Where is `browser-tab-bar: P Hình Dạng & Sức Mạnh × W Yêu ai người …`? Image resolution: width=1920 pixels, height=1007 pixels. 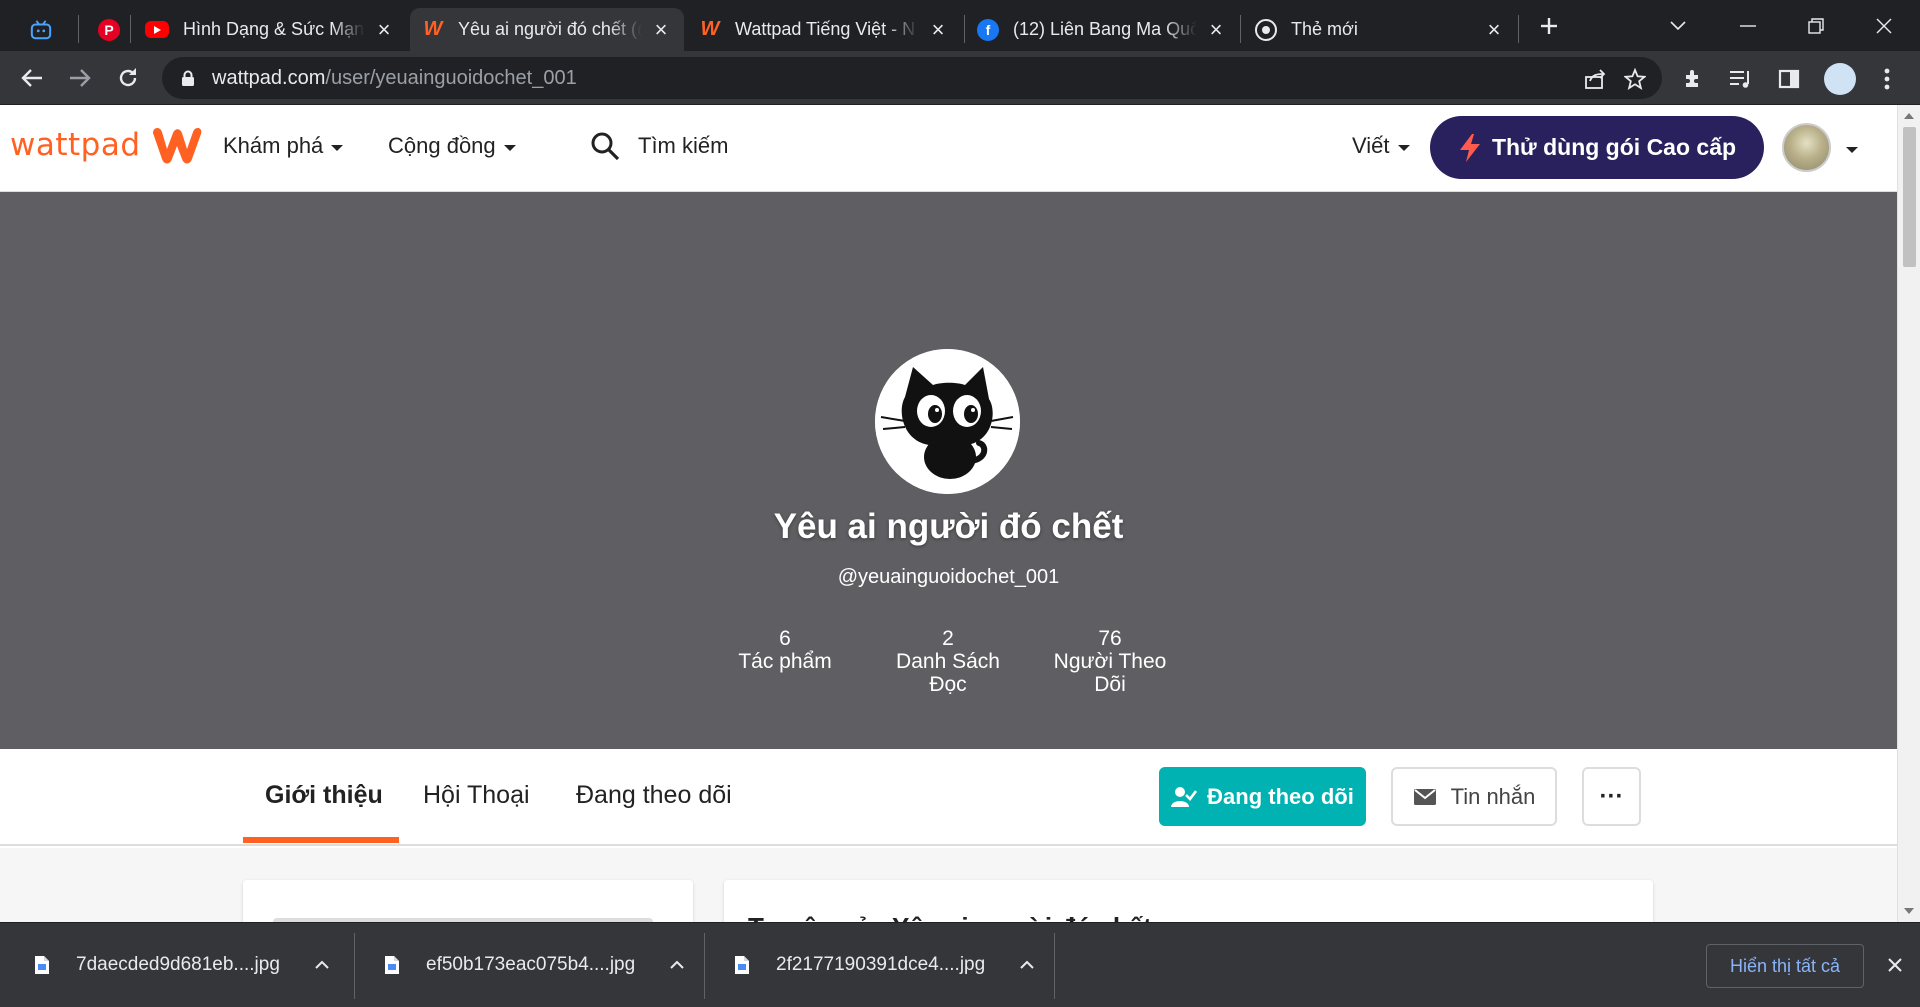 browser-tab-bar: P Hình Dạng & Sức Mạnh × W Yêu ai người … is located at coordinates (960, 25).